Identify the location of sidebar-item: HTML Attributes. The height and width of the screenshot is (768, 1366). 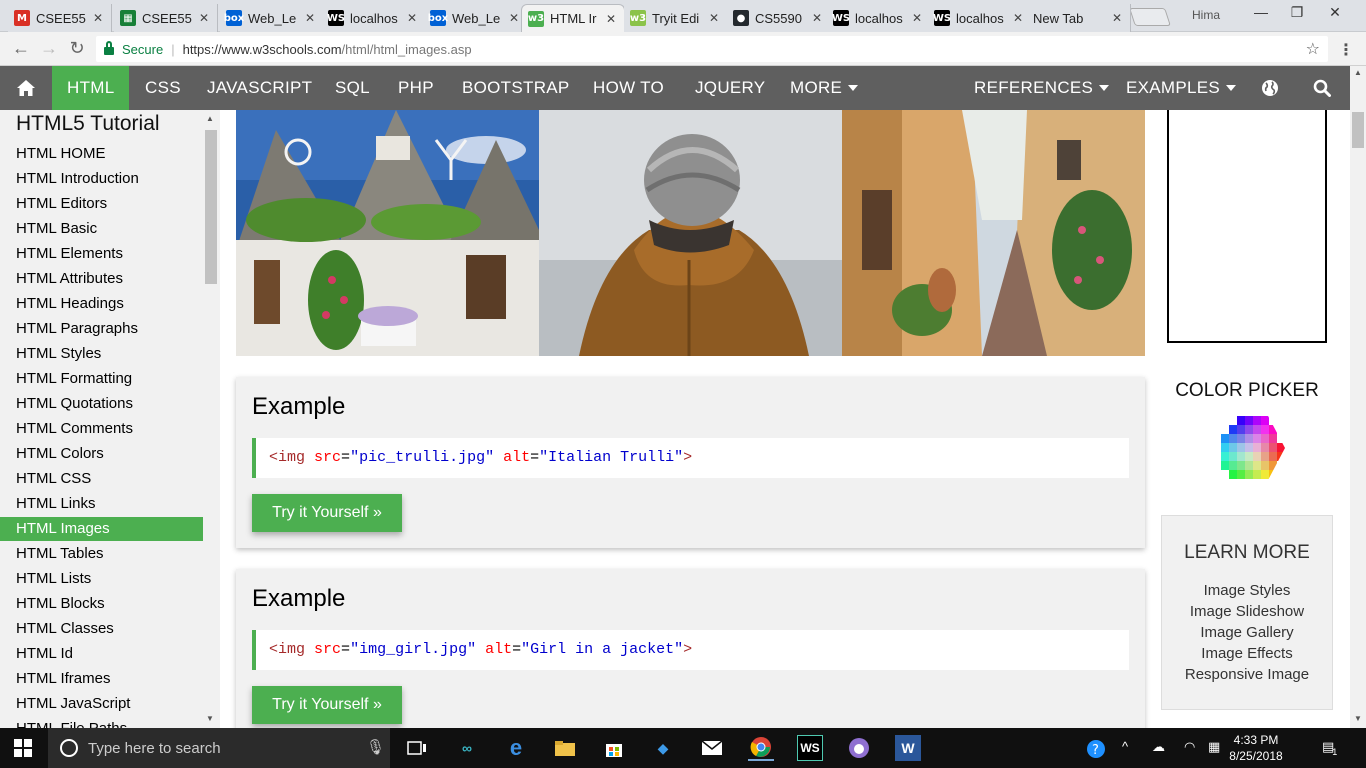
(101, 279).